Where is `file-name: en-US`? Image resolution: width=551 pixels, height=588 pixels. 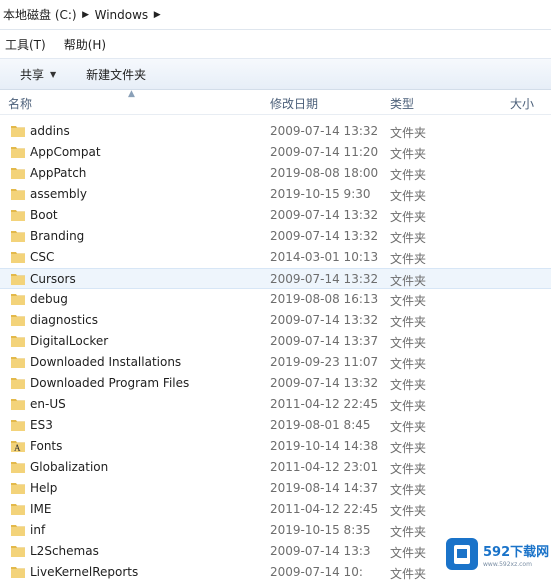 file-name: en-US is located at coordinates (48, 404).